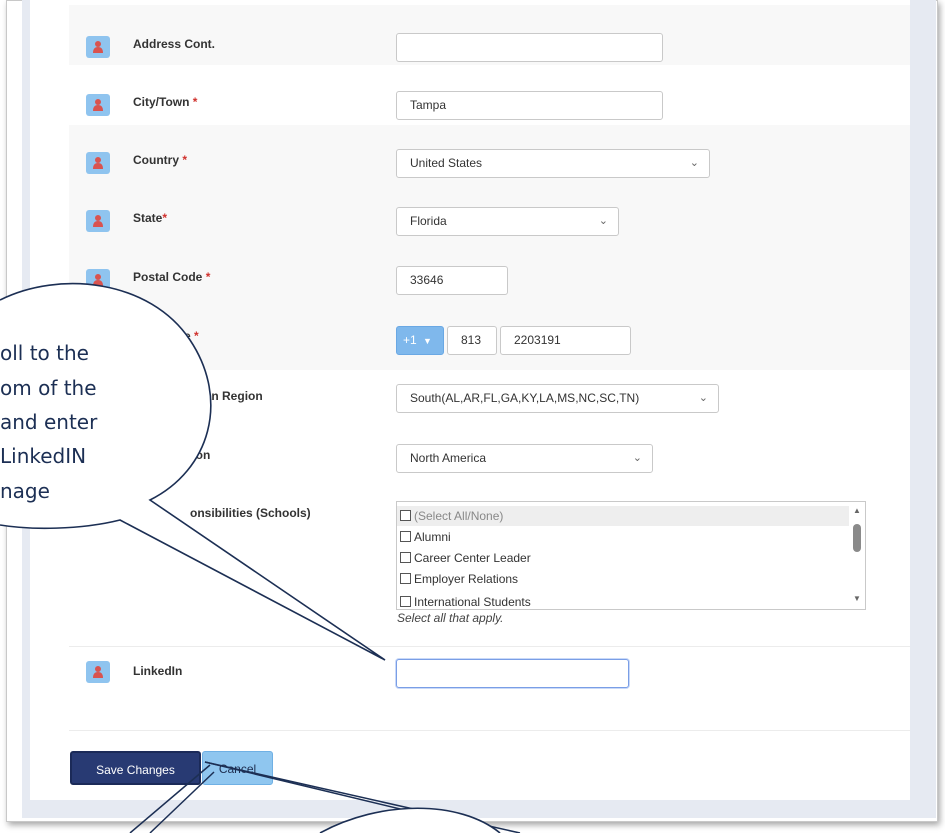 The height and width of the screenshot is (833, 945). What do you see at coordinates (529, 105) in the screenshot?
I see `city-input: Tampa` at bounding box center [529, 105].